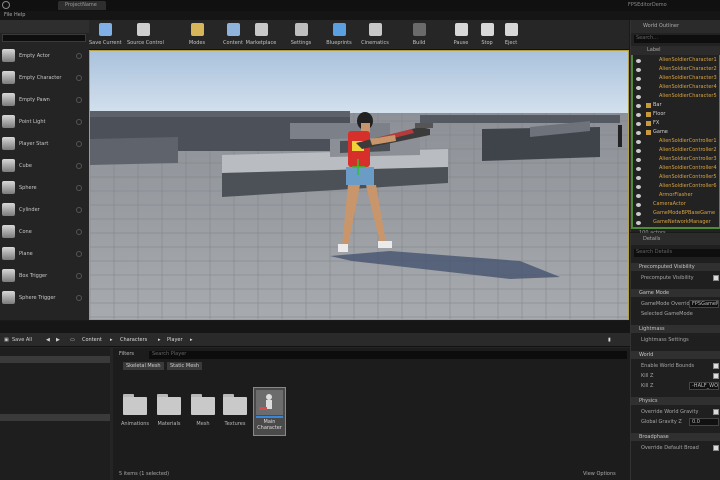 The image size is (720, 480). What do you see at coordinates (92, 340) in the screenshot?
I see `breadcrumb-content: Content` at bounding box center [92, 340].